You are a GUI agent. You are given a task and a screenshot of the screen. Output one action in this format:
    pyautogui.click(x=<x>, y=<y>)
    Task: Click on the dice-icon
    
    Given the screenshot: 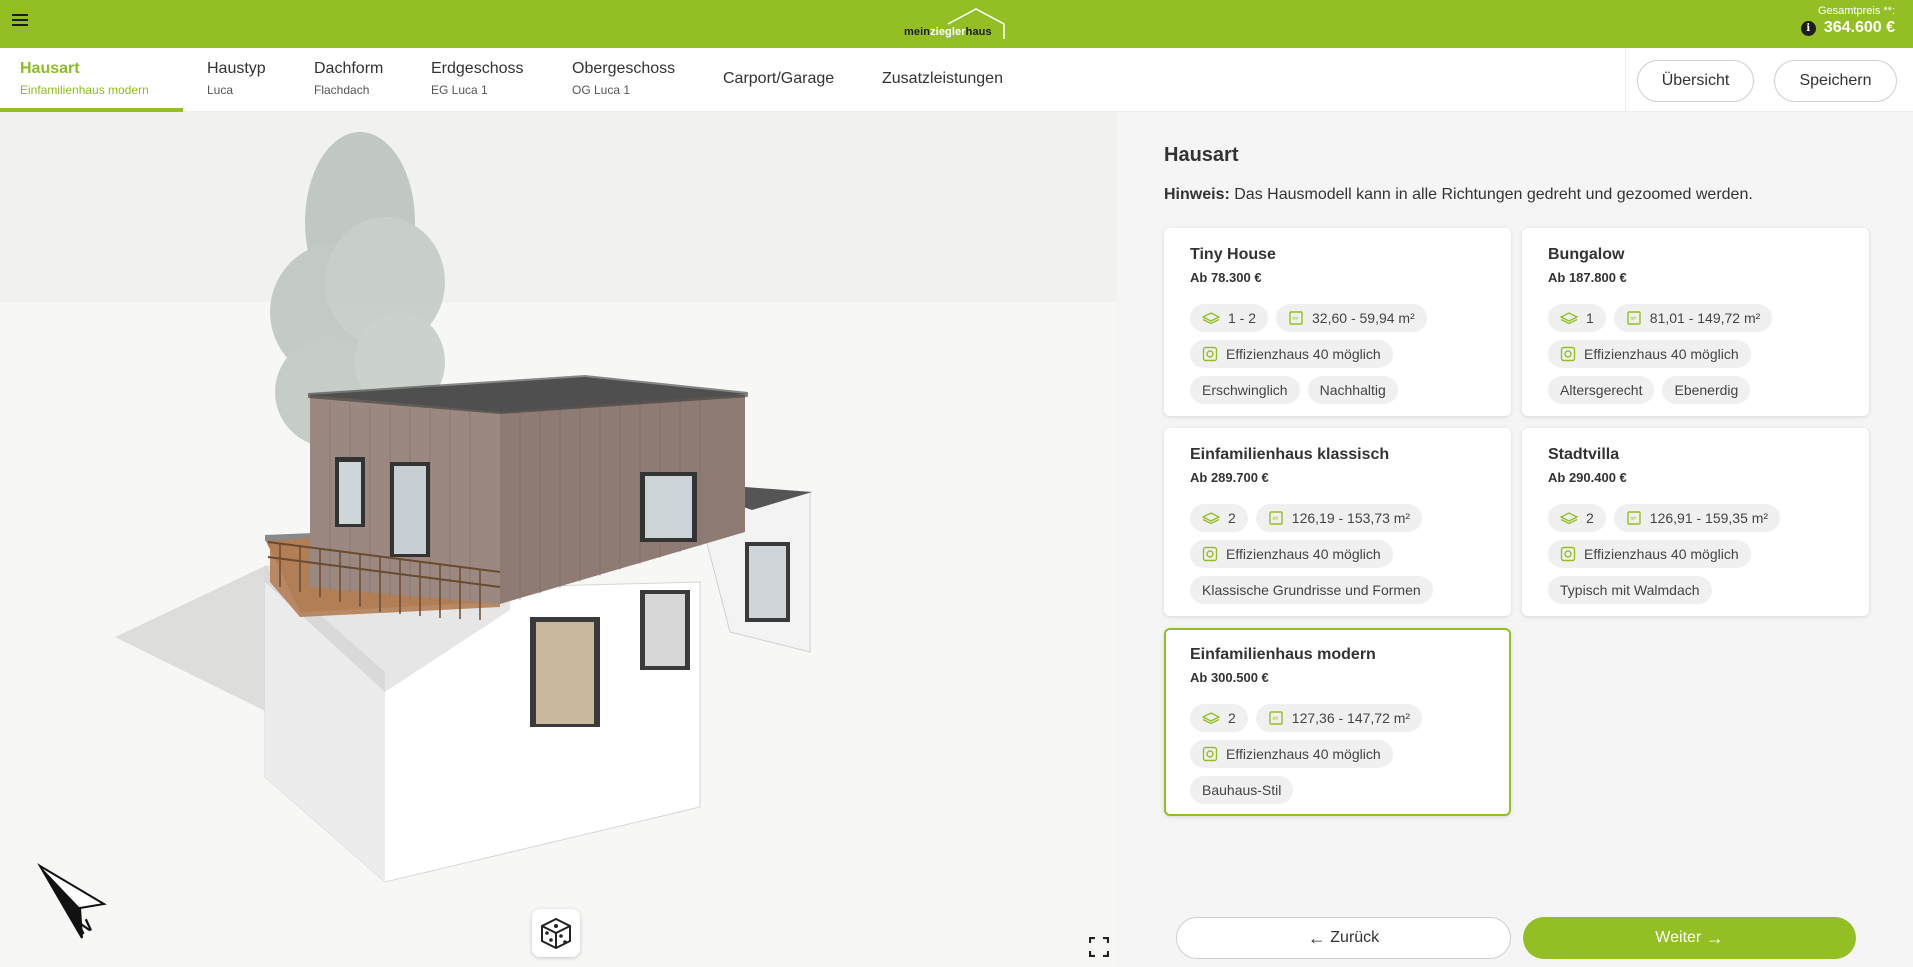 What is the action you would take?
    pyautogui.click(x=556, y=933)
    